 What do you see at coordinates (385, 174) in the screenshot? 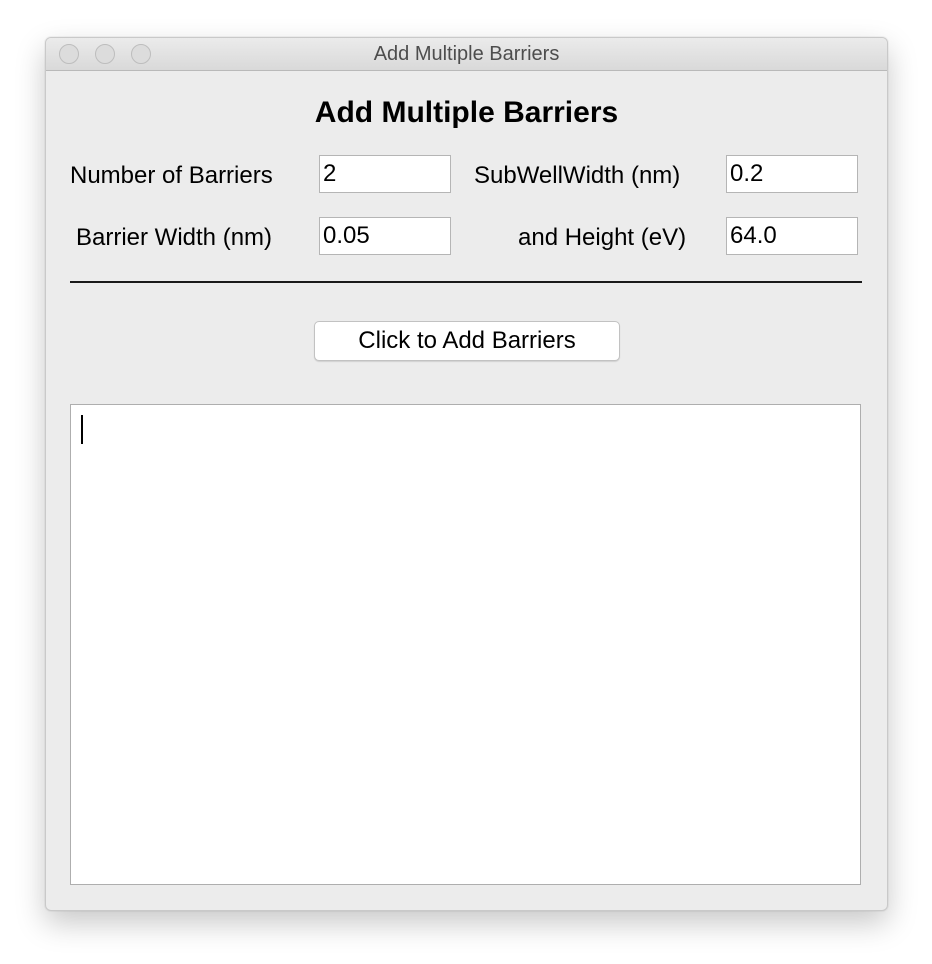
I see `number-of-barriers-input: 2` at bounding box center [385, 174].